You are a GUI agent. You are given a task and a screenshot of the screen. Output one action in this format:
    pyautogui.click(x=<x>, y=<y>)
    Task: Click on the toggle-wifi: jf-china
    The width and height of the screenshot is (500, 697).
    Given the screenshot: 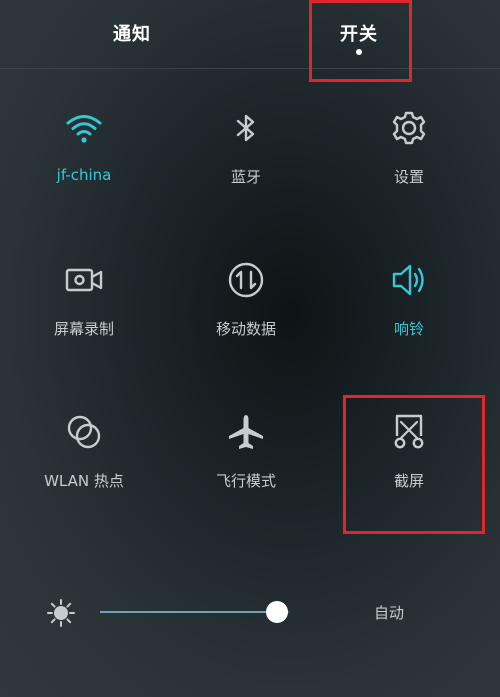 What is the action you would take?
    pyautogui.click(x=84, y=163)
    